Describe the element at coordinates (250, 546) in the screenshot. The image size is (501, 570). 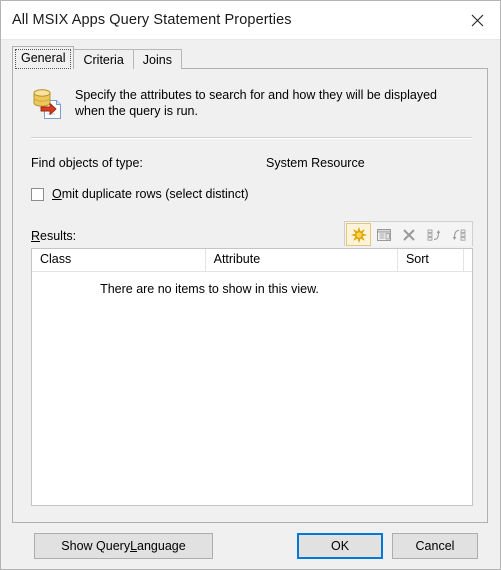
I see `dialog-footer: Show Query Language OK Cancel` at that location.